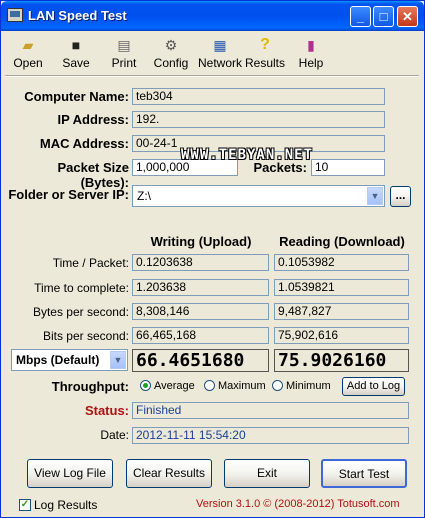  What do you see at coordinates (364, 473) in the screenshot?
I see `start-test-button: Start Test` at bounding box center [364, 473].